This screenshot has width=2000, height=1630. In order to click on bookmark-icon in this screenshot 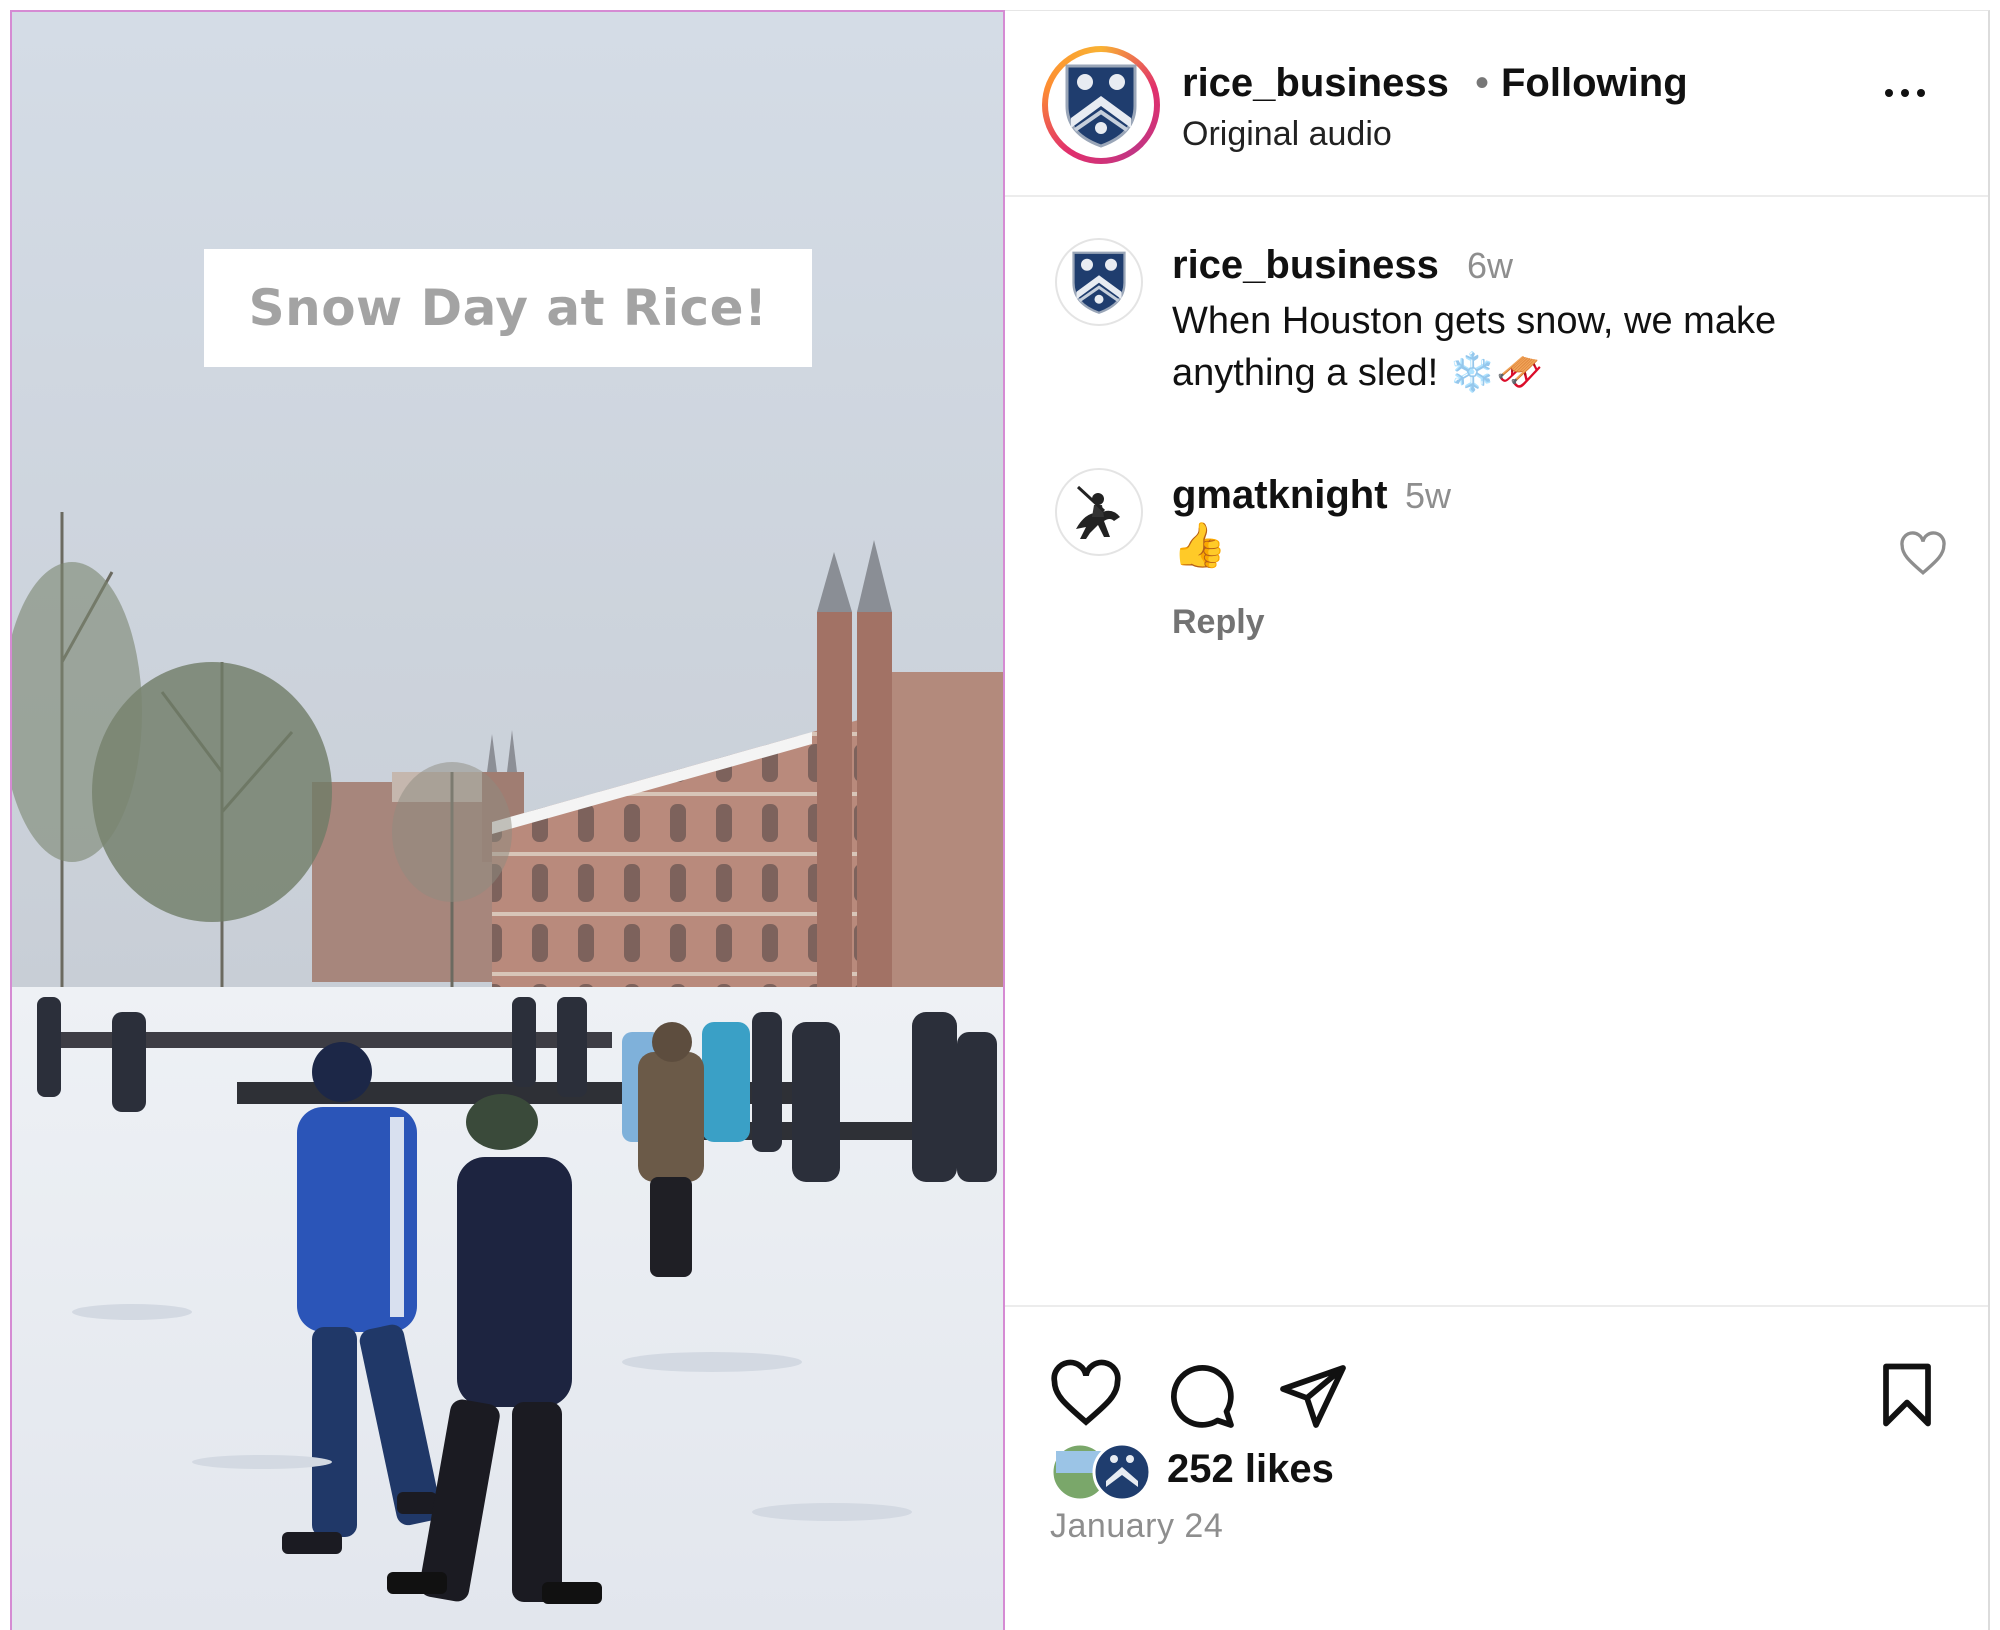, I will do `click(1907, 1395)`.